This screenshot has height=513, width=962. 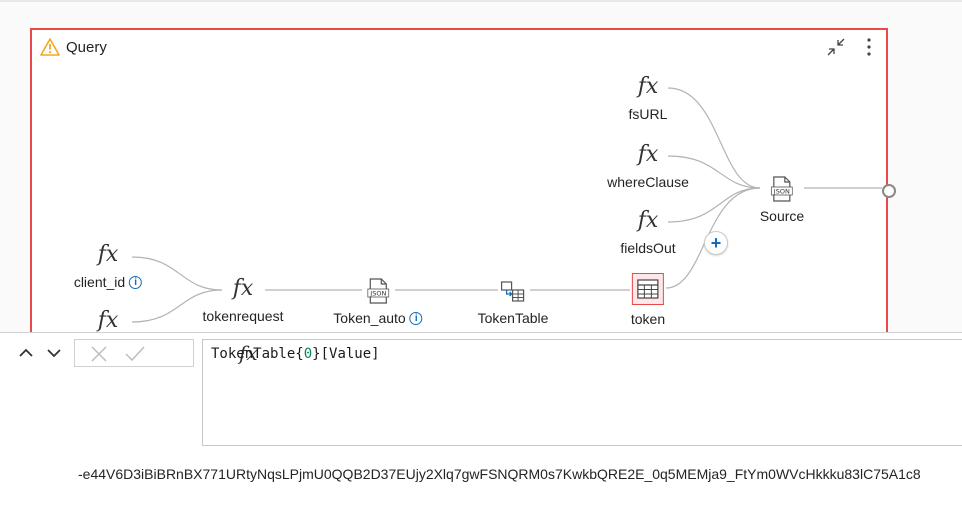 I want to click on node-tokenrequest: fx tokenrequest, so click(x=243, y=300).